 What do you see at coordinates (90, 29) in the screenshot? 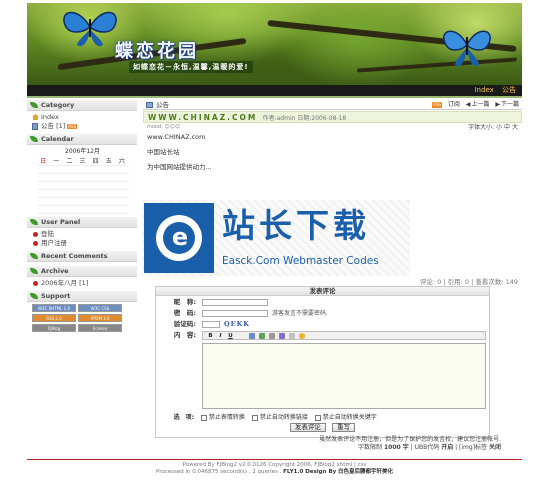
I see `butterfly-icon` at bounding box center [90, 29].